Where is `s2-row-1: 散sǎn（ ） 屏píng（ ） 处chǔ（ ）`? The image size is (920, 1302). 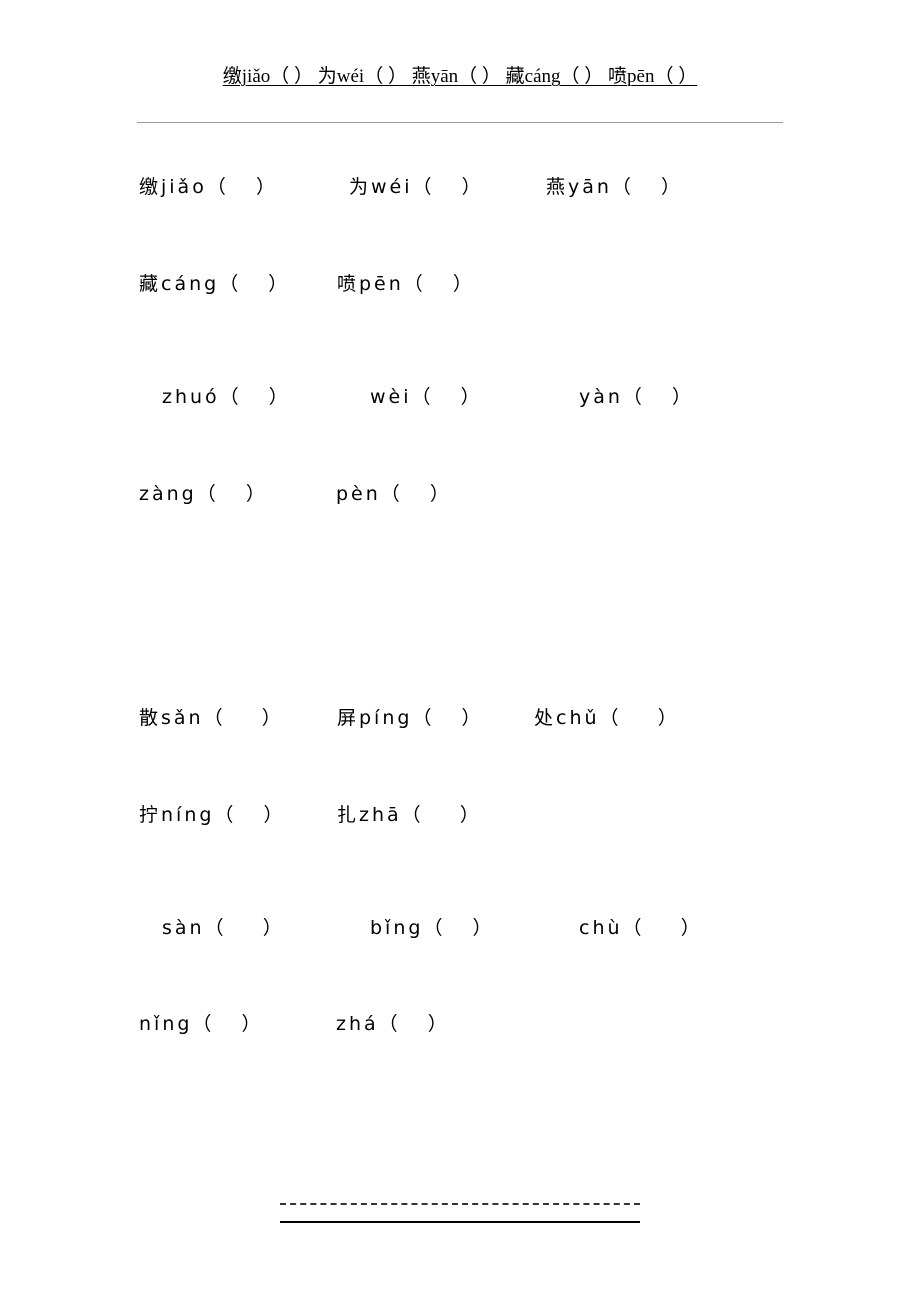 s2-row-1: 散sǎn（ ） 屏píng（ ） 处chǔ（ ） is located at coordinates (408, 718).